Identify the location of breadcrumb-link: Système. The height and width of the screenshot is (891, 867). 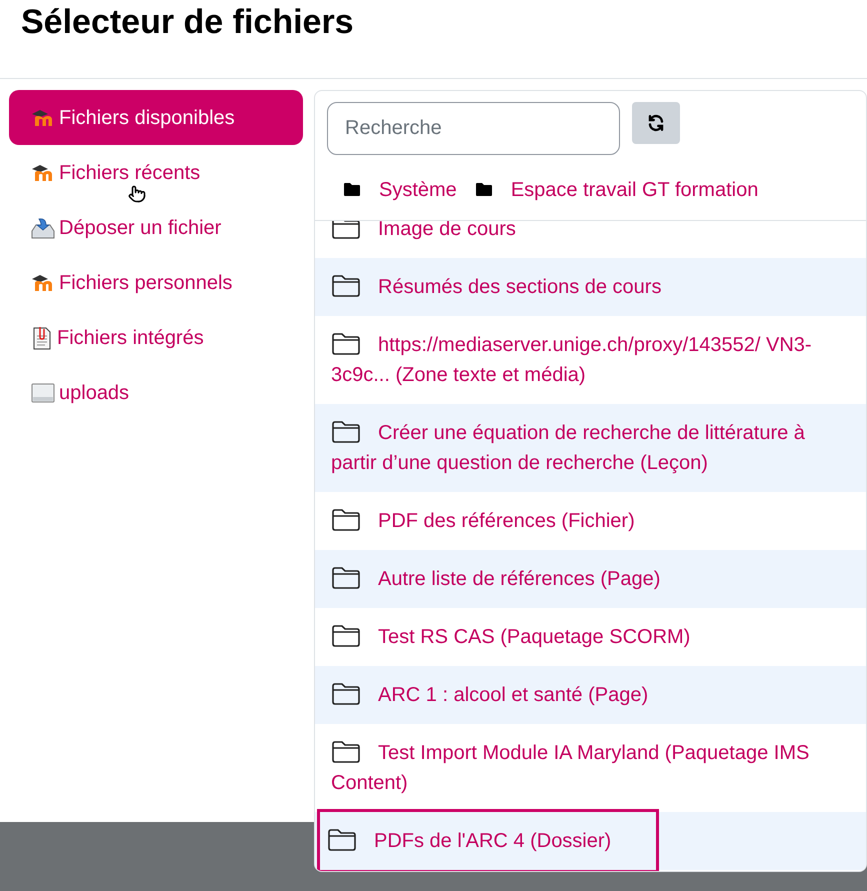
(418, 189).